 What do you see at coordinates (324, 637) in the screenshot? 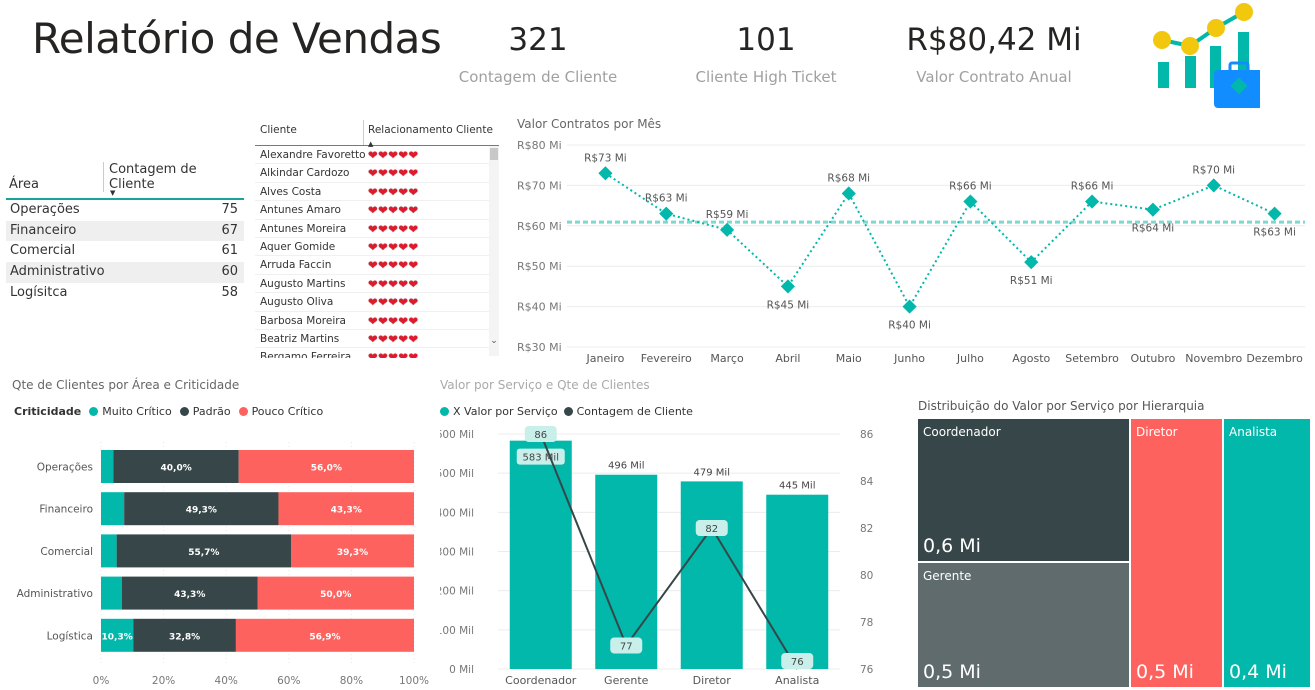
I see `data-label: 56,9%` at bounding box center [324, 637].